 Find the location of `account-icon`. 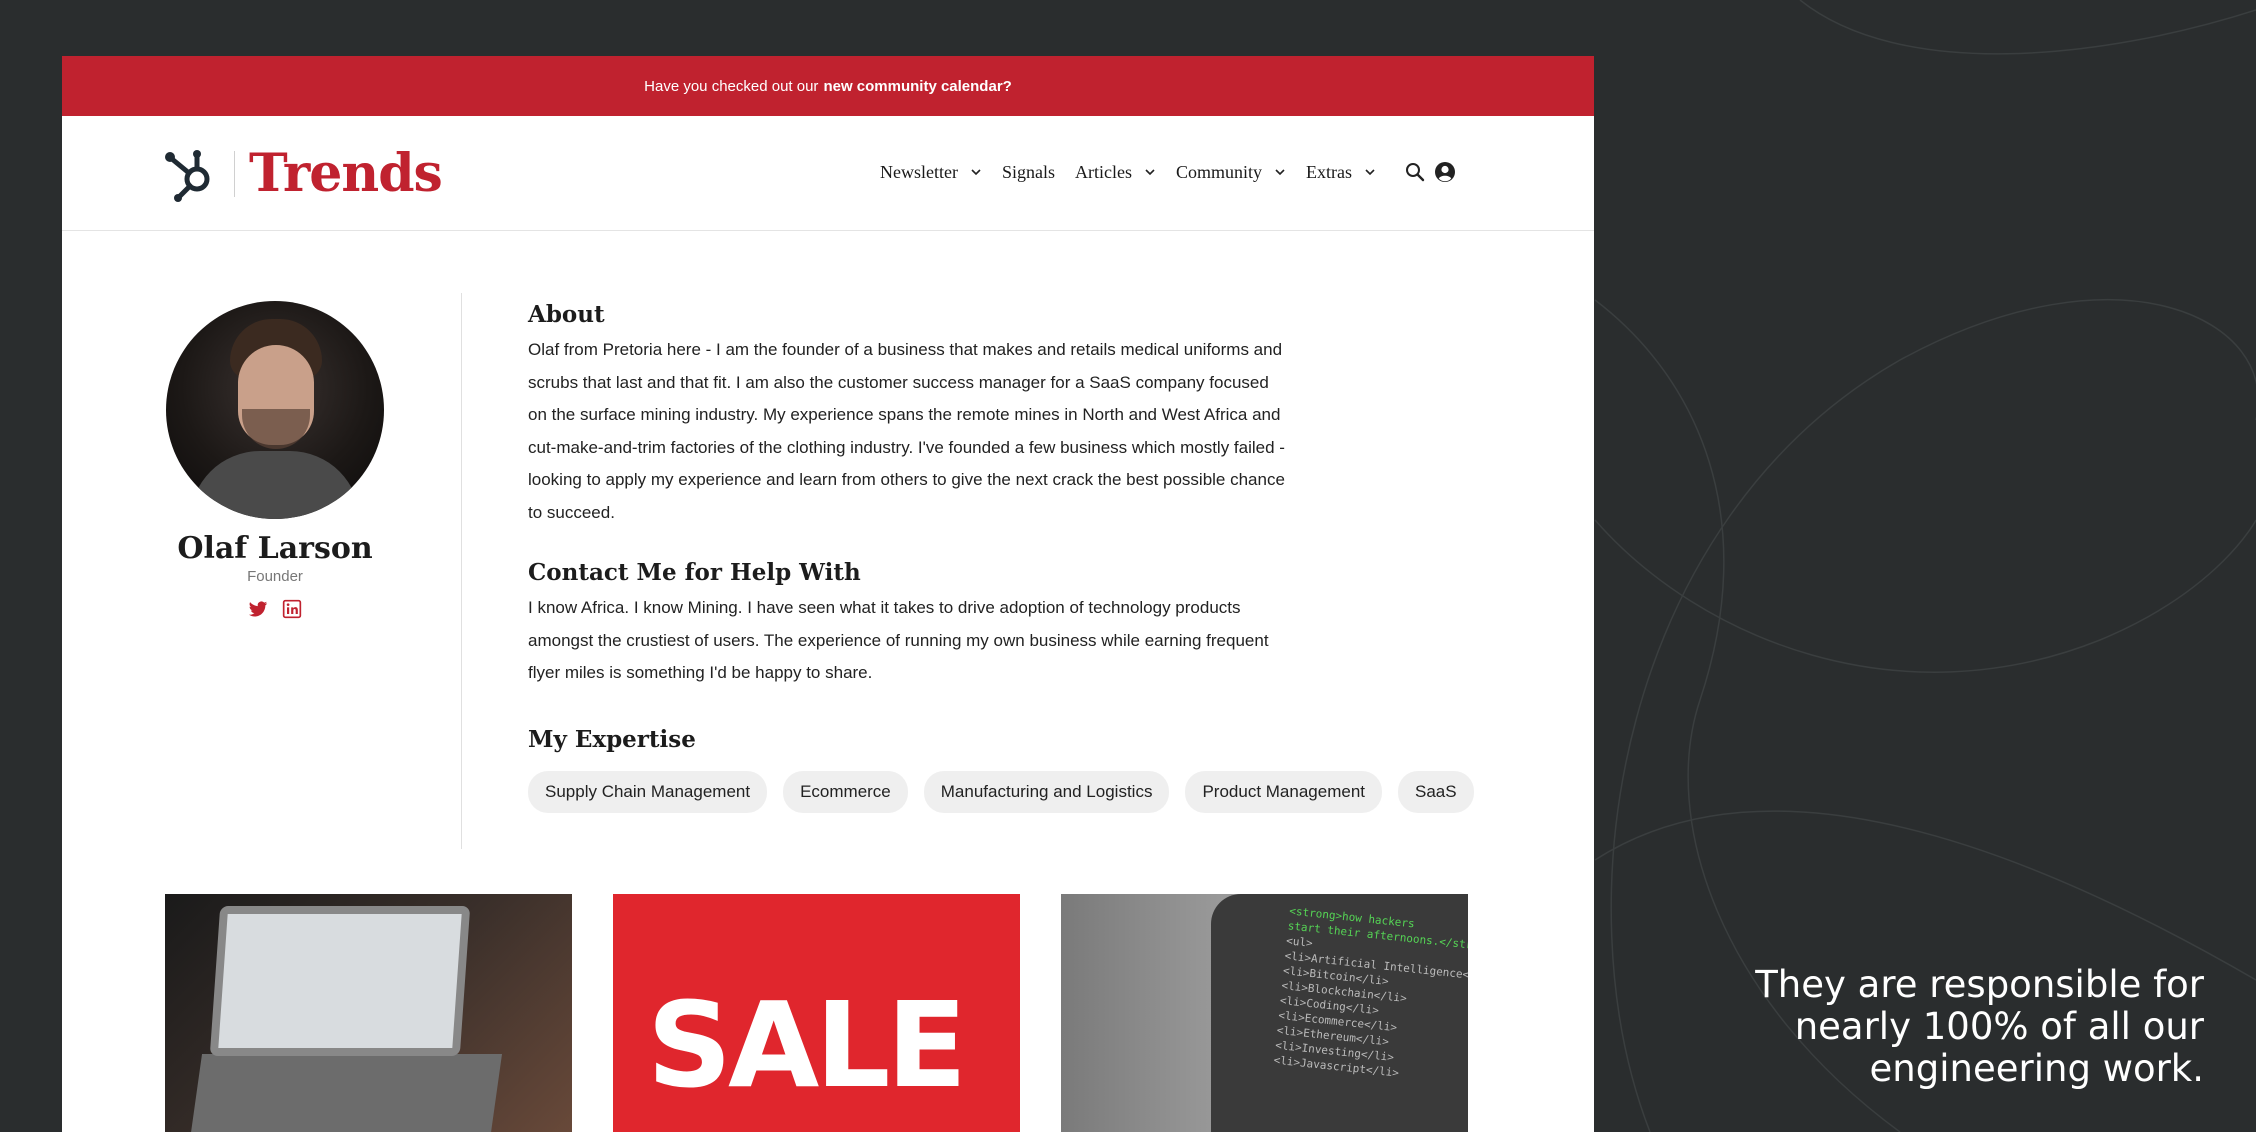

account-icon is located at coordinates (1445, 172).